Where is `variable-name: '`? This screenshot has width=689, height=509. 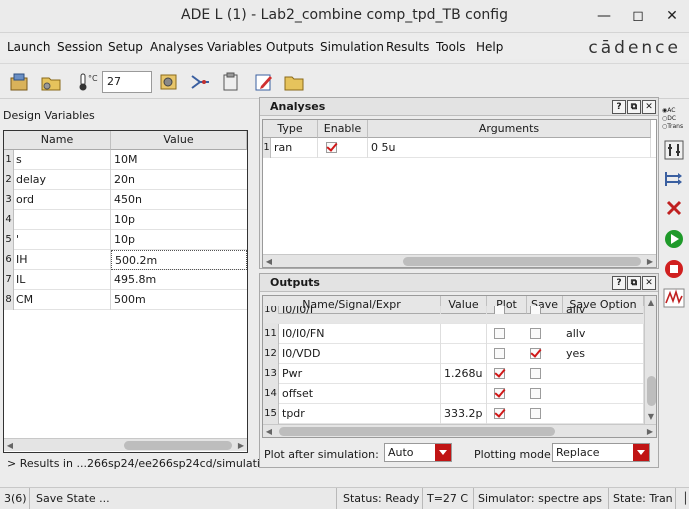
variable-name: ' is located at coordinates (62, 240).